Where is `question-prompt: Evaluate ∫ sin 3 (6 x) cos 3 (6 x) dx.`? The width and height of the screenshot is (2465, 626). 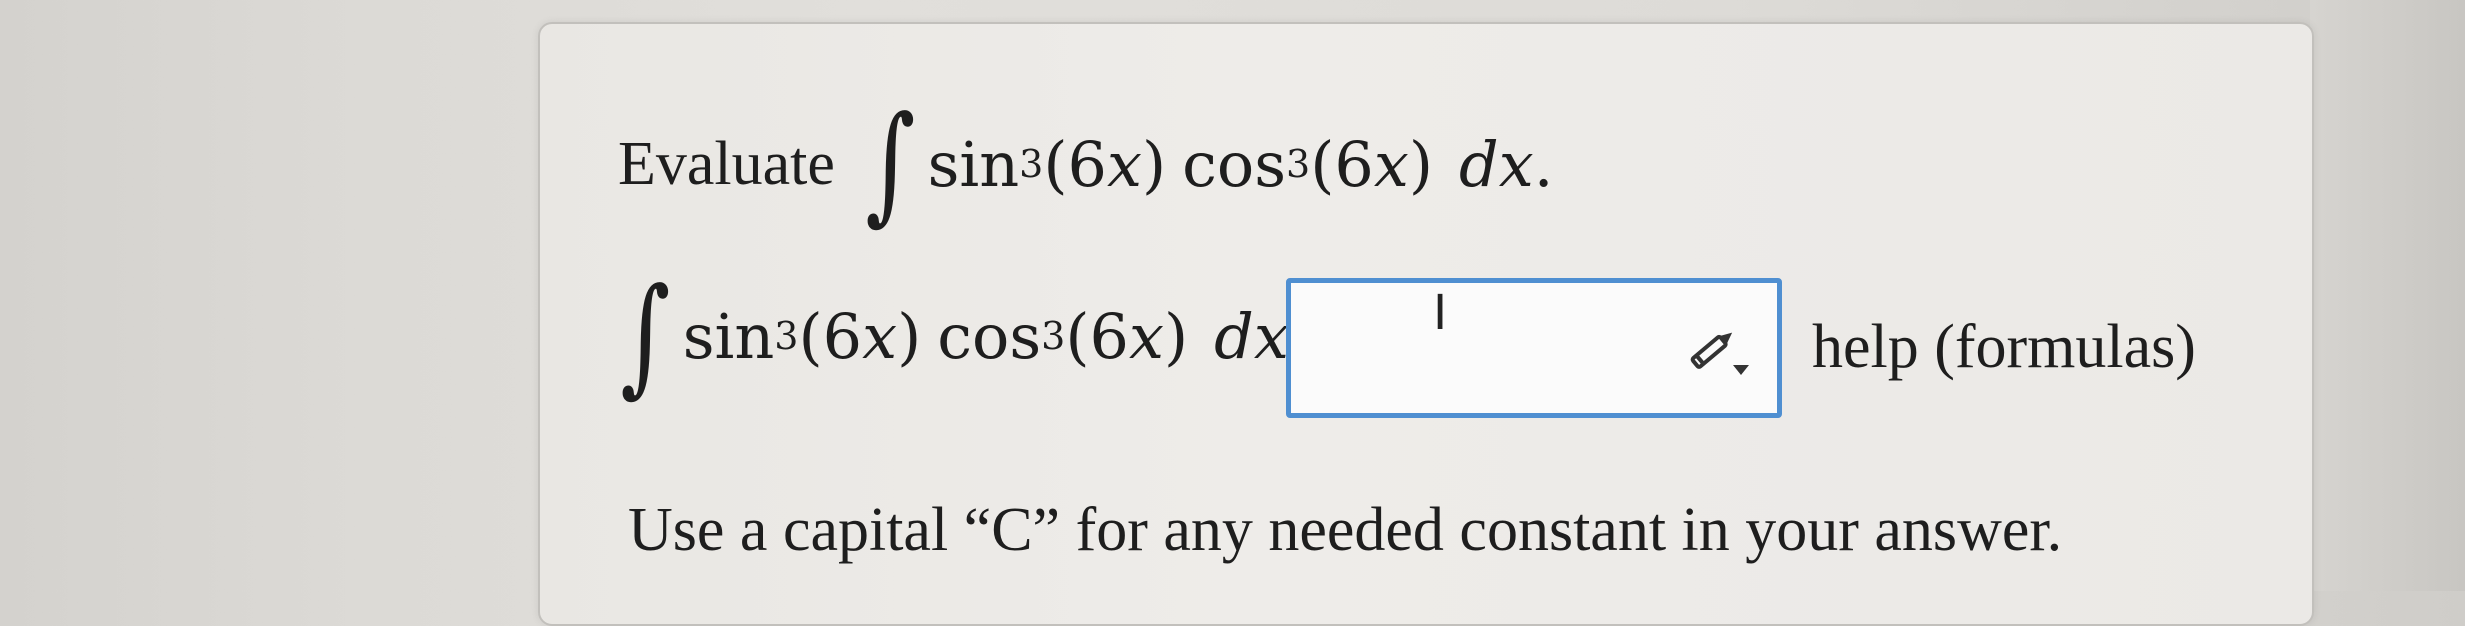
question-prompt: Evaluate ∫ sin 3 (6 x) cos 3 (6 x) dx. is located at coordinates (1086, 163).